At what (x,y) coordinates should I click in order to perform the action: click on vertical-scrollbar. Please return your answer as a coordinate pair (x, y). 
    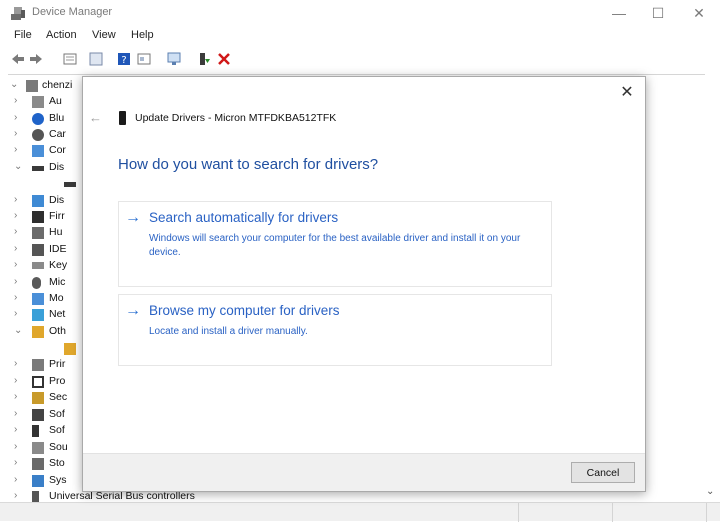
    Looking at the image, I should click on (712, 287).